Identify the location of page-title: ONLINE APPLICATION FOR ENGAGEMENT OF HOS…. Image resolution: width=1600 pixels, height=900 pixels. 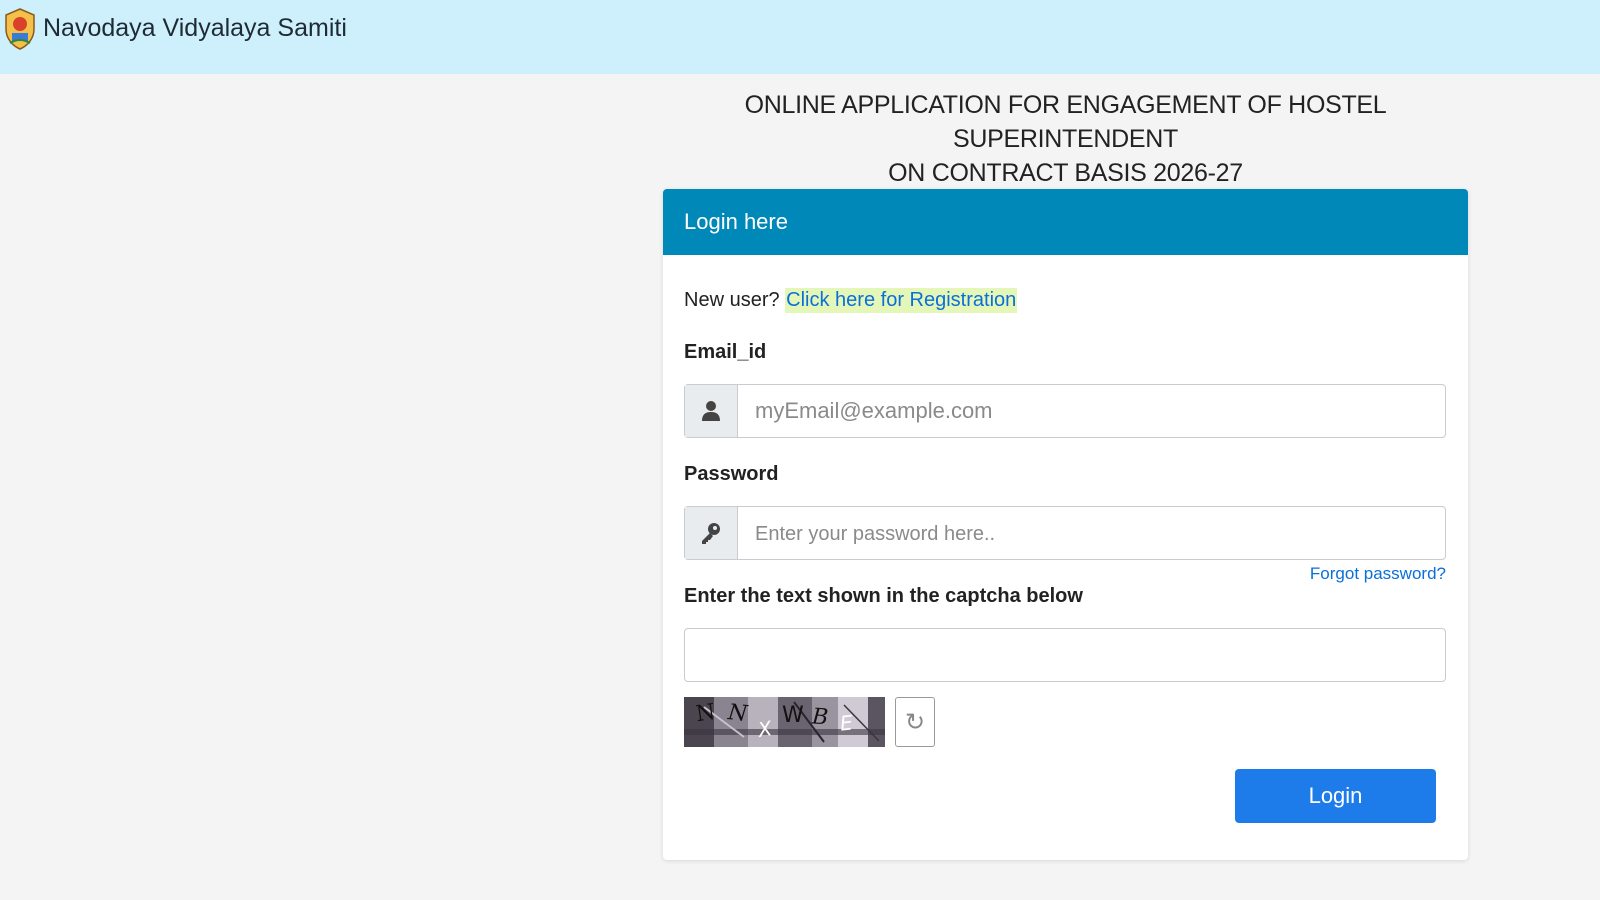
(1065, 139).